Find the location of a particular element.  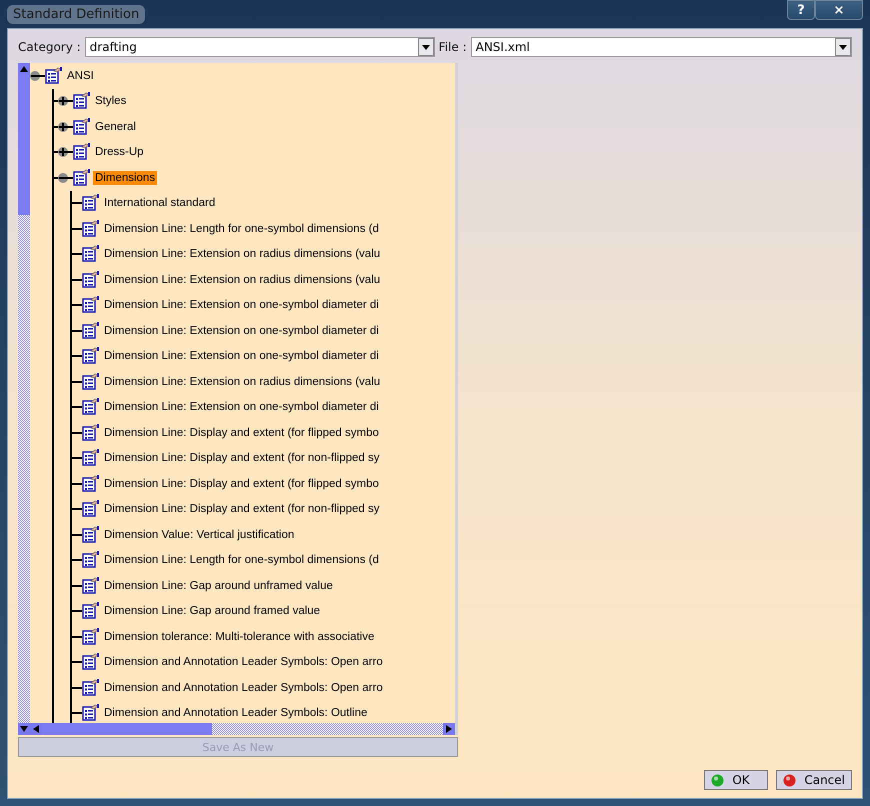

file-dropdown: ANSI.xml is located at coordinates (661, 47).